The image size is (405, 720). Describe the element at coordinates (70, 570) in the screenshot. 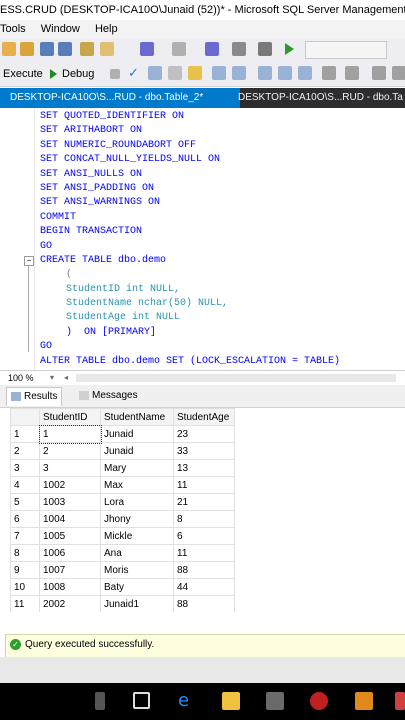

I see `table-cell: 1007` at that location.